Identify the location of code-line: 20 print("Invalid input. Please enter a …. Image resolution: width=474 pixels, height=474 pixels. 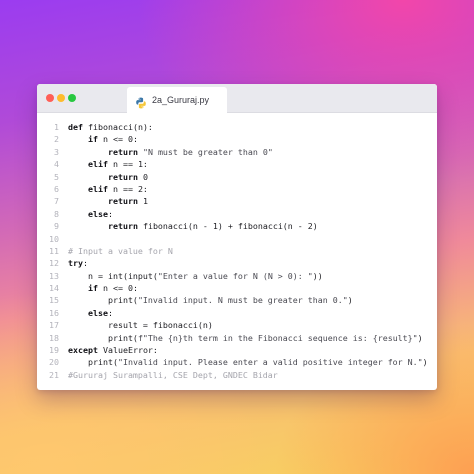
(237, 362).